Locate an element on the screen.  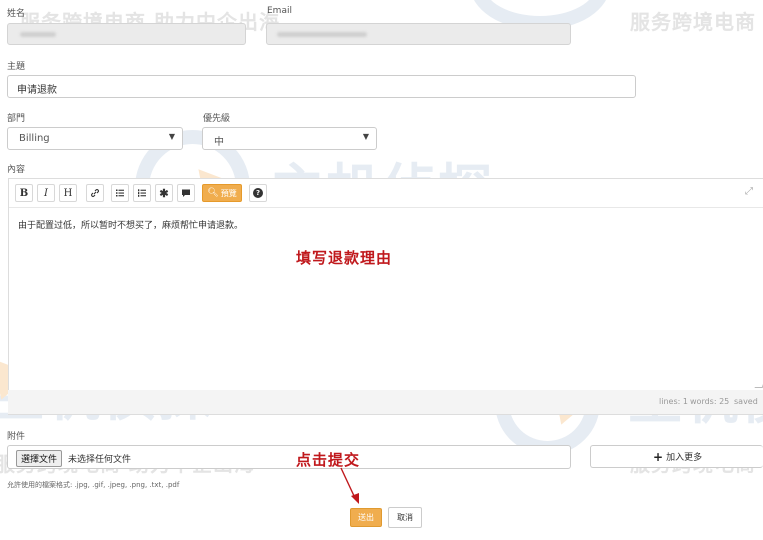
attachments-label: 附件 is located at coordinates (16, 437).